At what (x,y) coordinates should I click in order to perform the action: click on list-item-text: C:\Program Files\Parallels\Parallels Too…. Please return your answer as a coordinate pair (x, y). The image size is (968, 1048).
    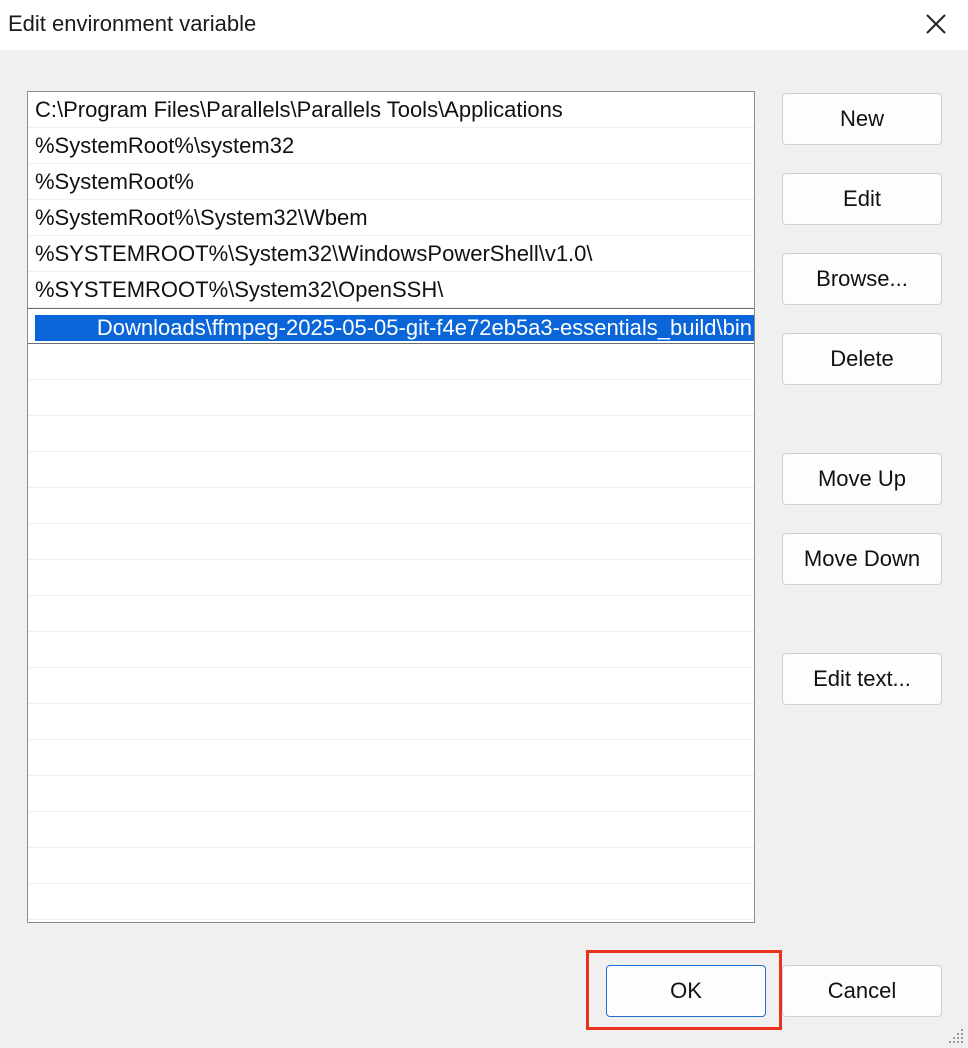
    Looking at the image, I should click on (299, 109).